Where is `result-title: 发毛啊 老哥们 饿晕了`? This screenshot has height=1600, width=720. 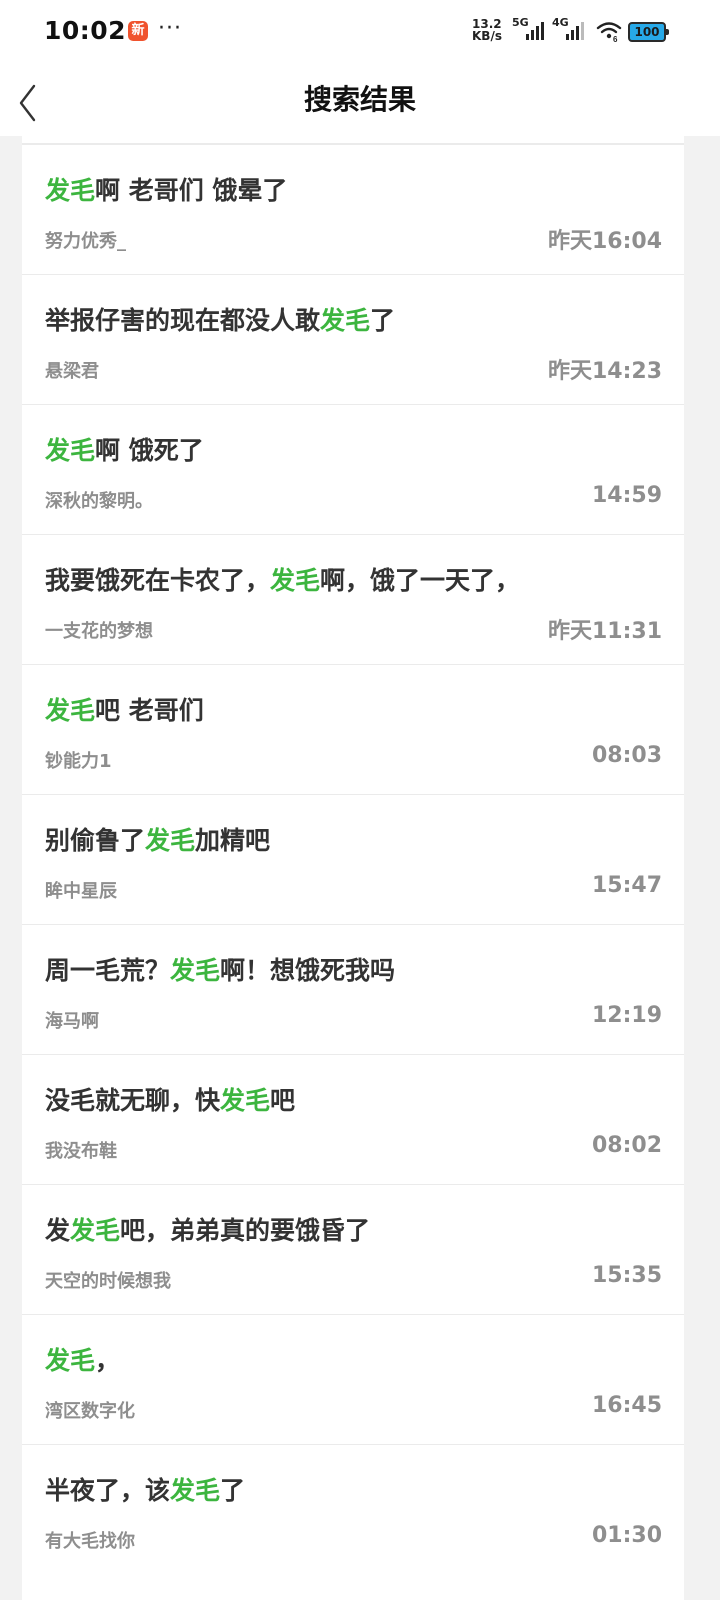
result-title: 发毛啊 老哥们 饿晕了 is located at coordinates (166, 189).